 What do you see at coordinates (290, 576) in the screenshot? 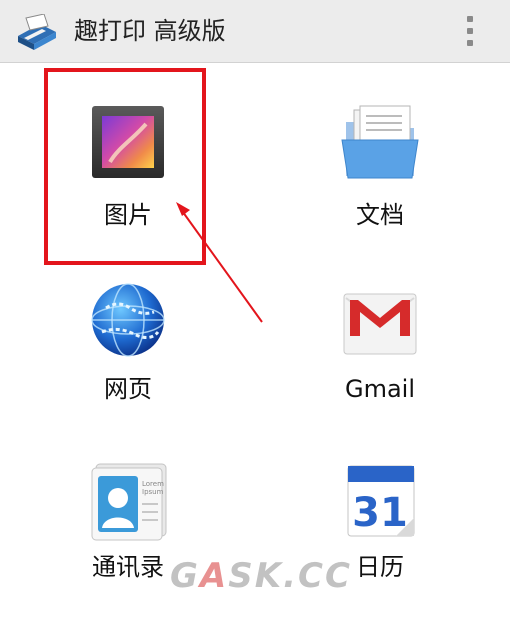
I see `watermark-part-2: SK.CC` at bounding box center [290, 576].